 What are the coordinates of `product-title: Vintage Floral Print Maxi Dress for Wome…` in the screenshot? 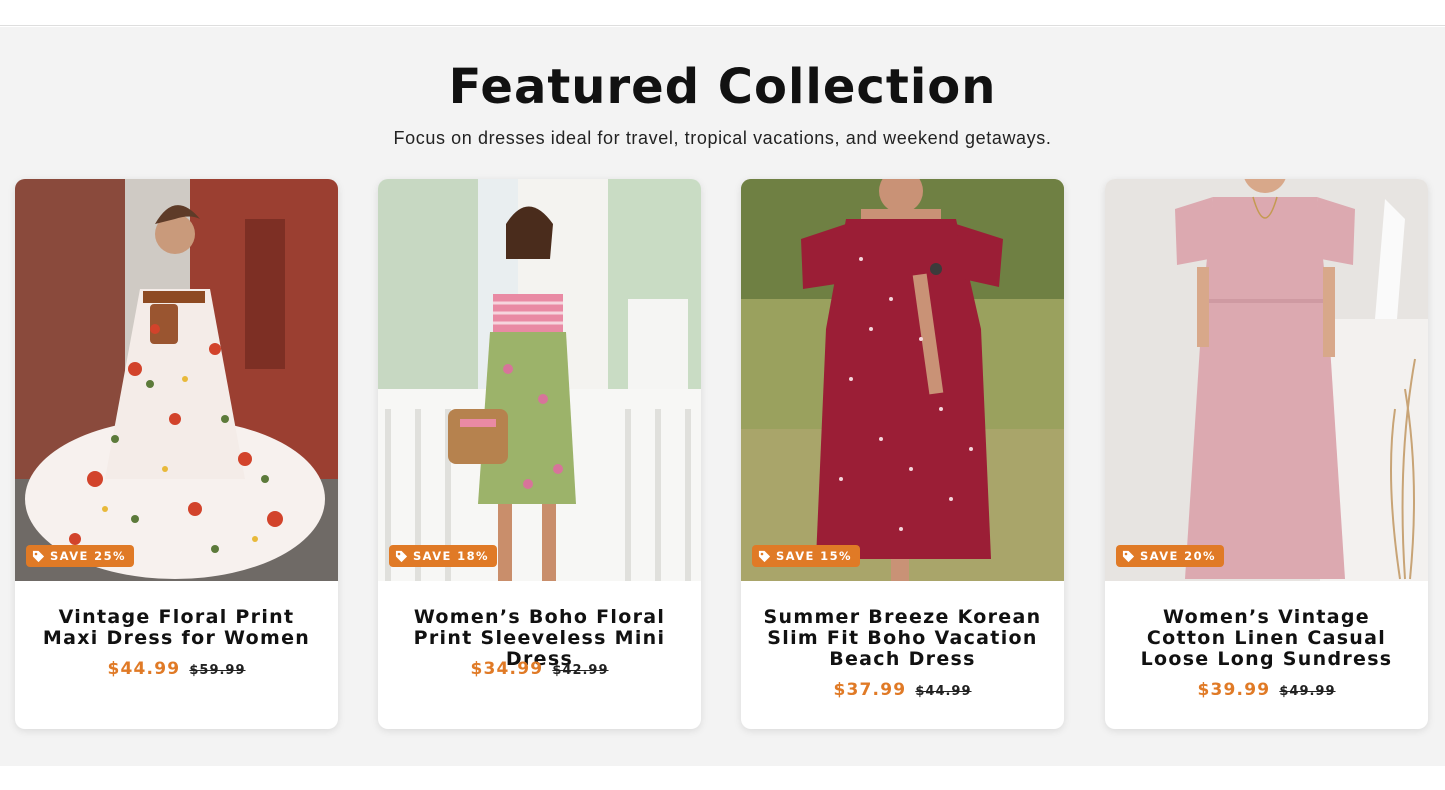 It's located at (176, 628).